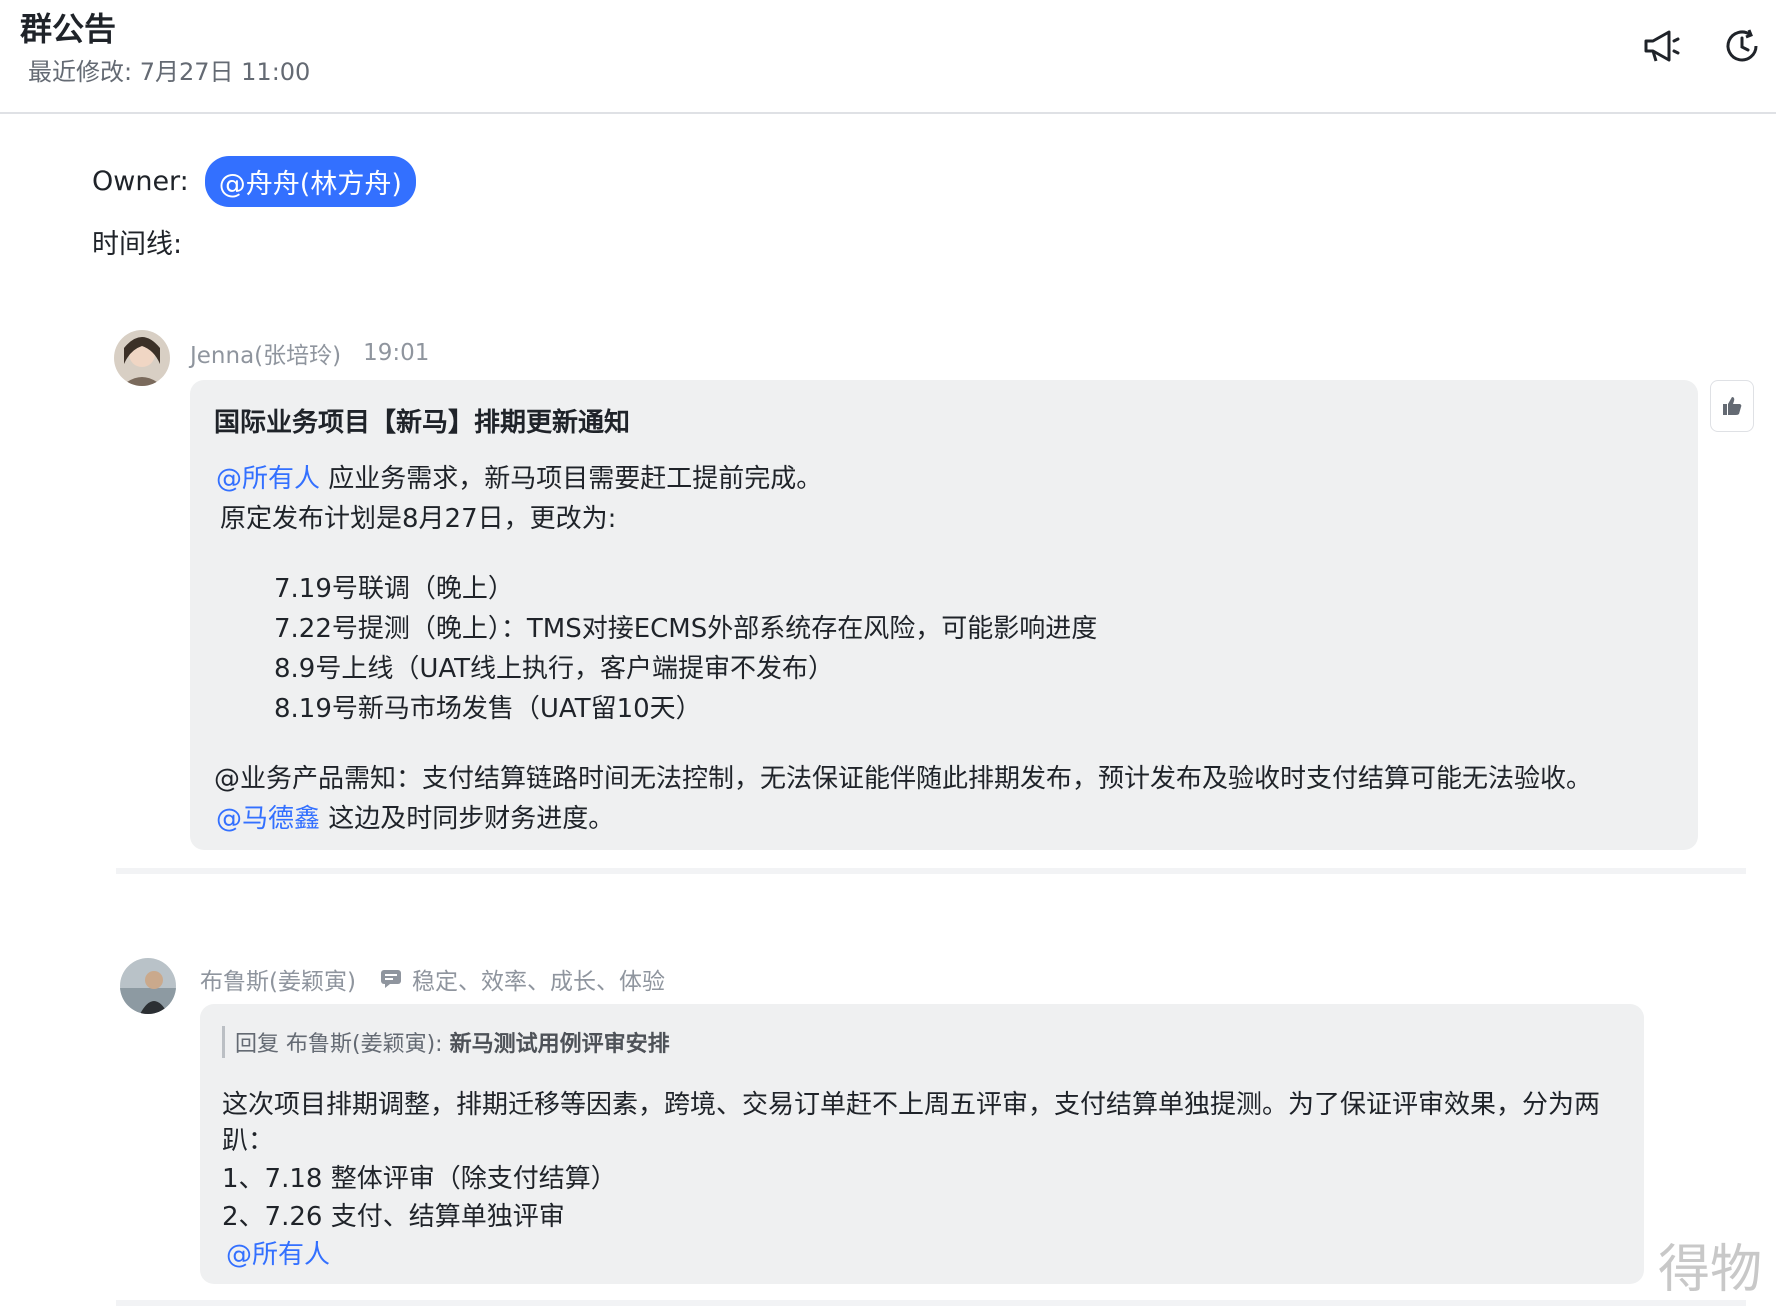 The width and height of the screenshot is (1776, 1308). I want to click on mention-person: @马德鑫, so click(268, 819).